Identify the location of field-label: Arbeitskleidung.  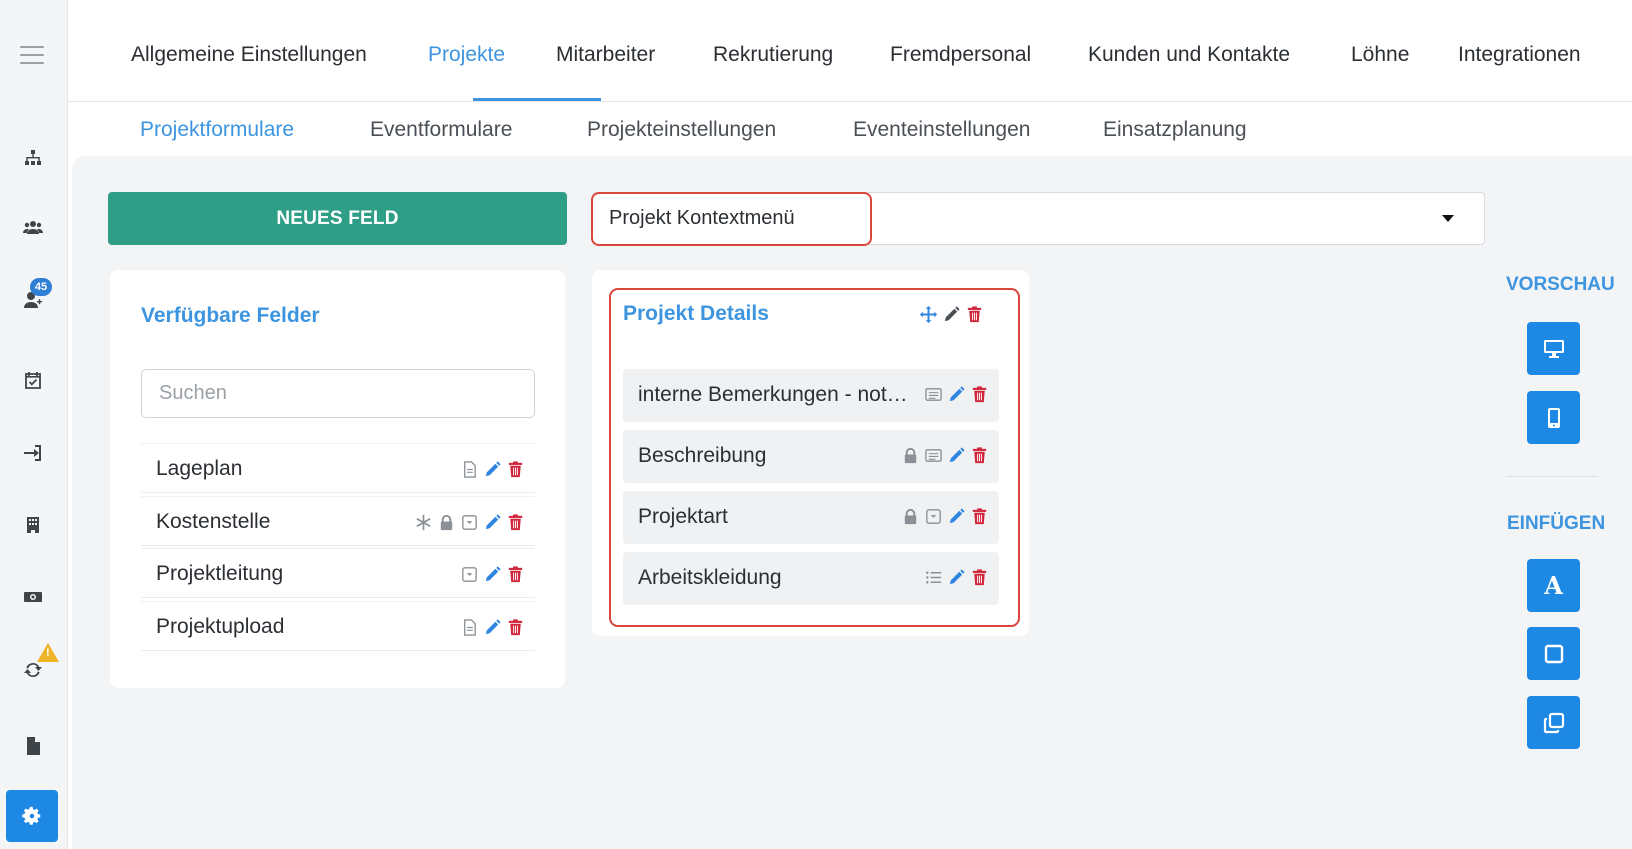
(710, 577).